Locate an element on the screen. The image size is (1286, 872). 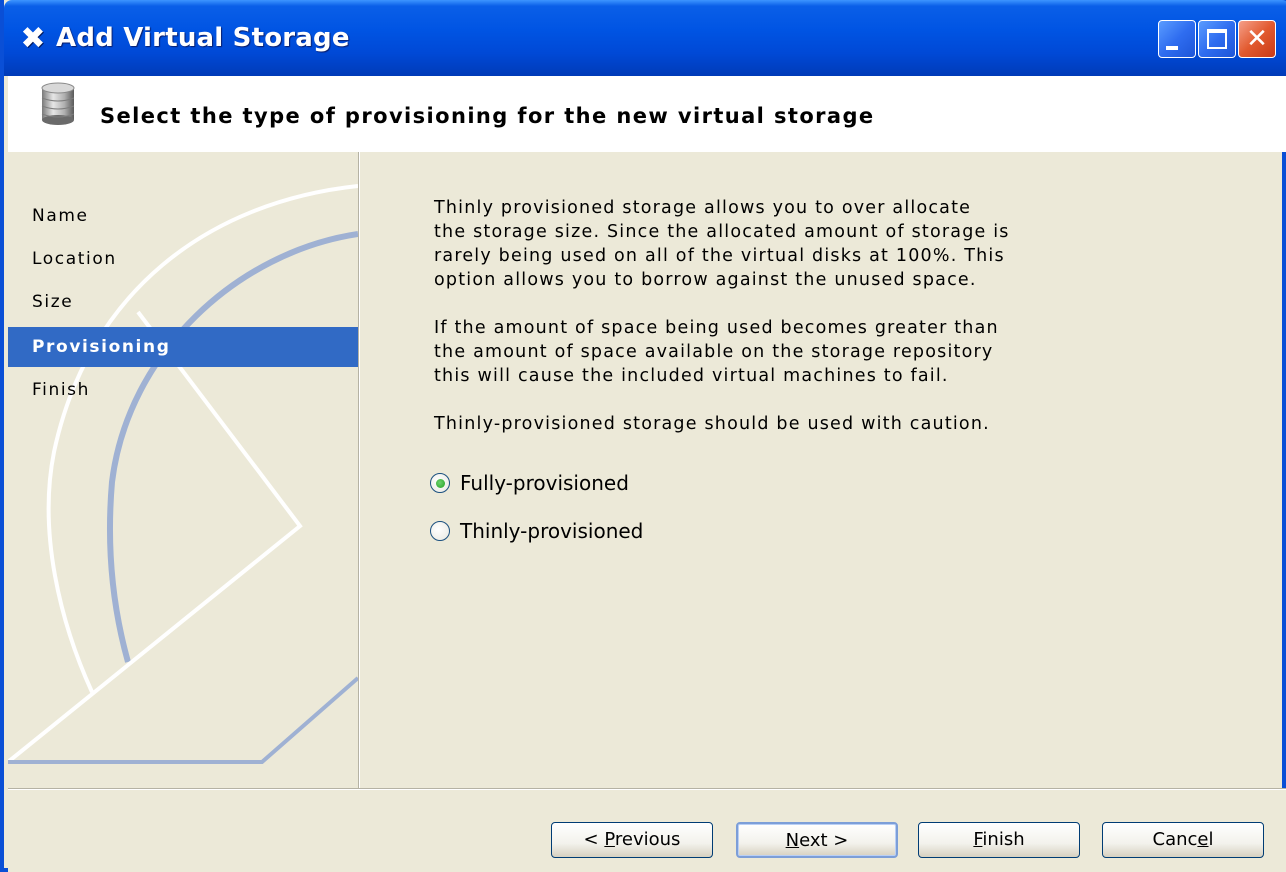
cancel-button: Cancel is located at coordinates (1183, 840).